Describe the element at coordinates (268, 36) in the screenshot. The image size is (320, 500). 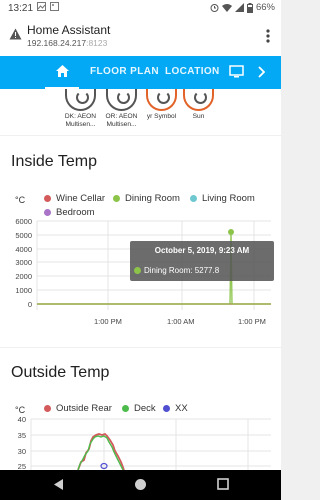
I see `overflow-menu-icon` at that location.